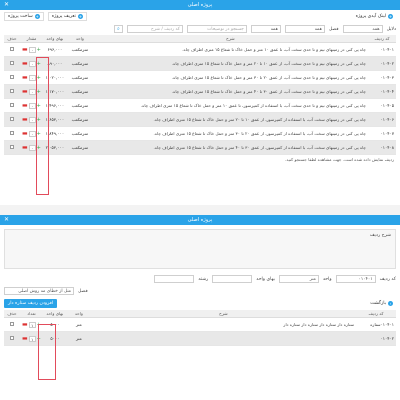 The width and height of the screenshot is (400, 400). I want to click on window-titlebar: ✕ پروژه اصلی, so click(200, 220).